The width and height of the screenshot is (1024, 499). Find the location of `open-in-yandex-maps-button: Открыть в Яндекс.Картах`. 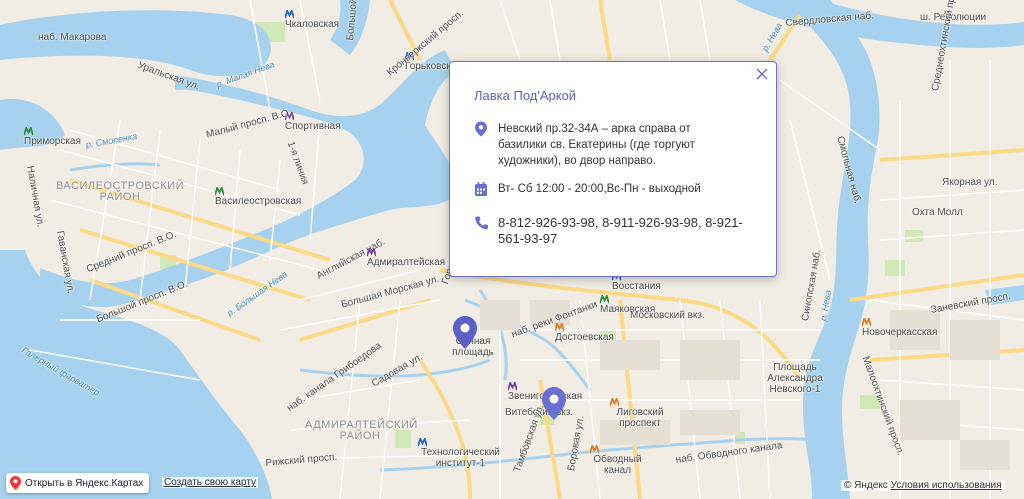

open-in-yandex-maps-button: Открыть в Яндекс.Картах is located at coordinates (78, 483).